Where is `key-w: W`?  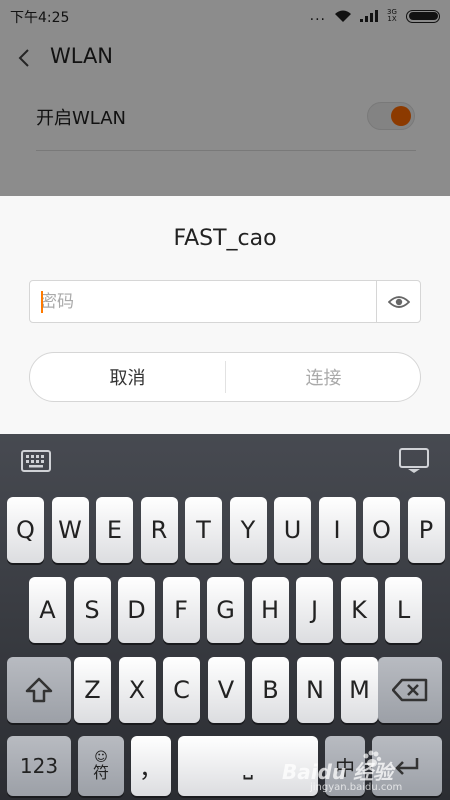 key-w: W is located at coordinates (70, 530).